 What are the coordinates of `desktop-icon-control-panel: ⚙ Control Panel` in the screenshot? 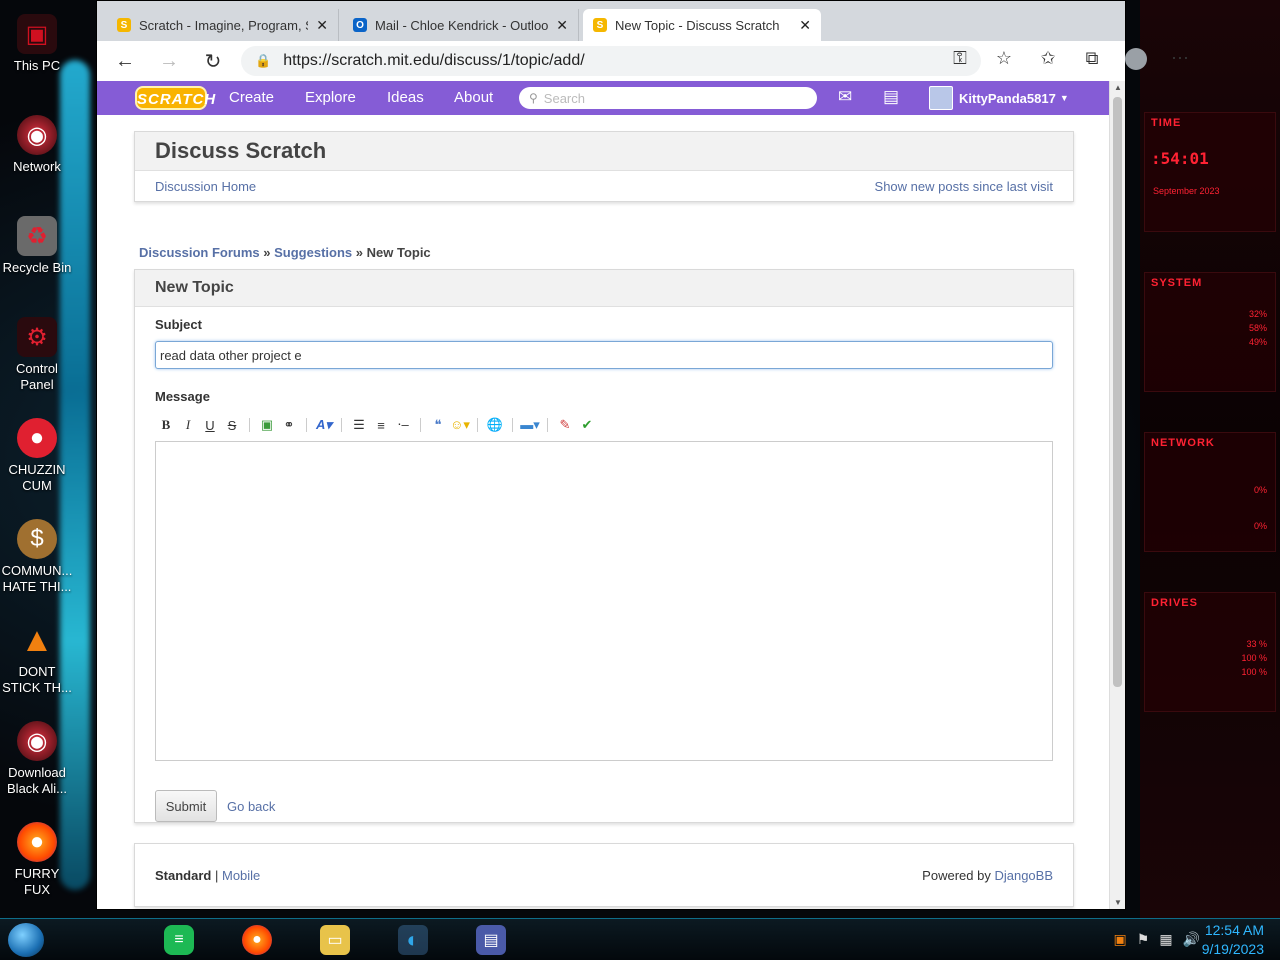 It's located at (37, 361).